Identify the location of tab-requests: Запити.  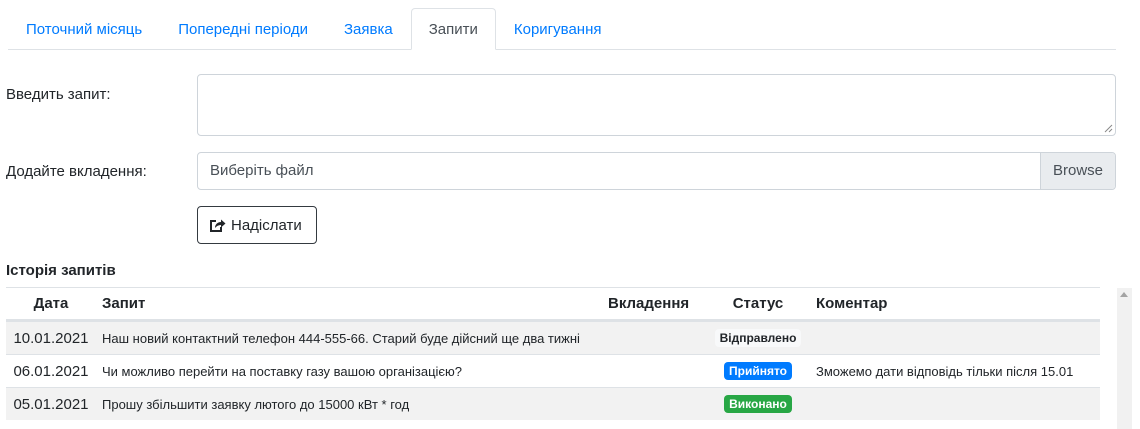
(453, 29).